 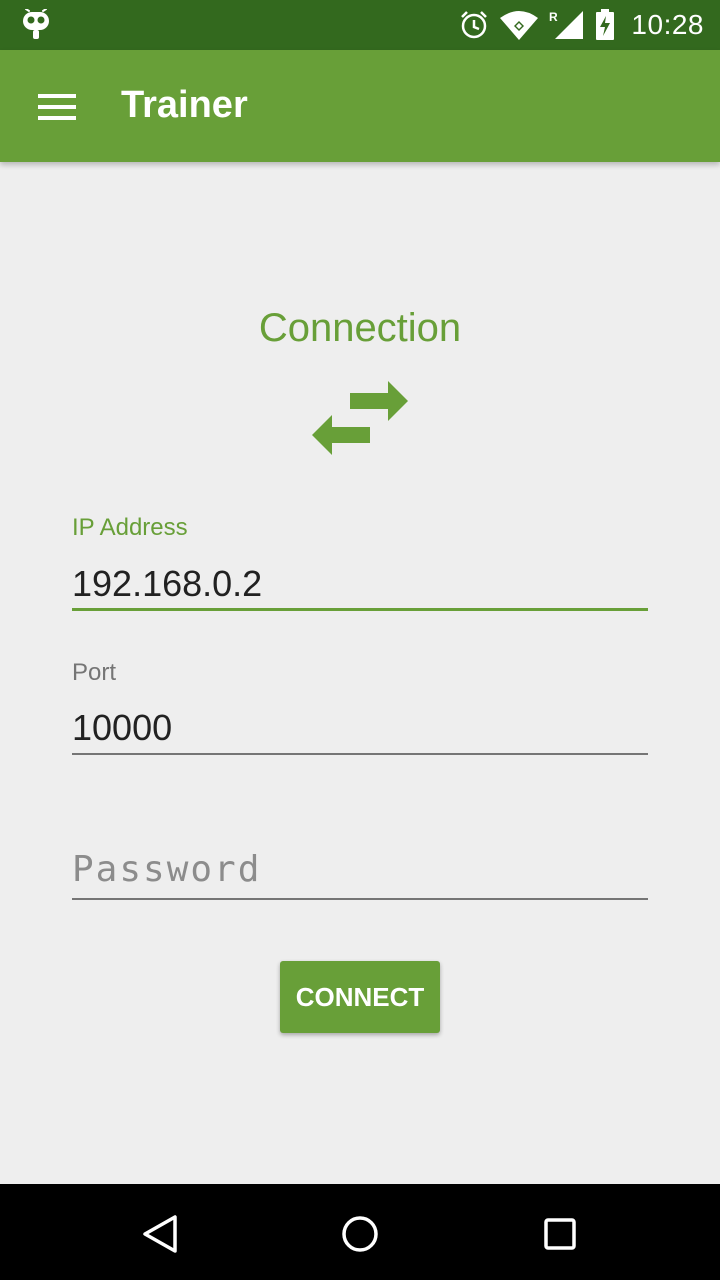 I want to click on app-bar: Trainer, so click(x=360, y=106).